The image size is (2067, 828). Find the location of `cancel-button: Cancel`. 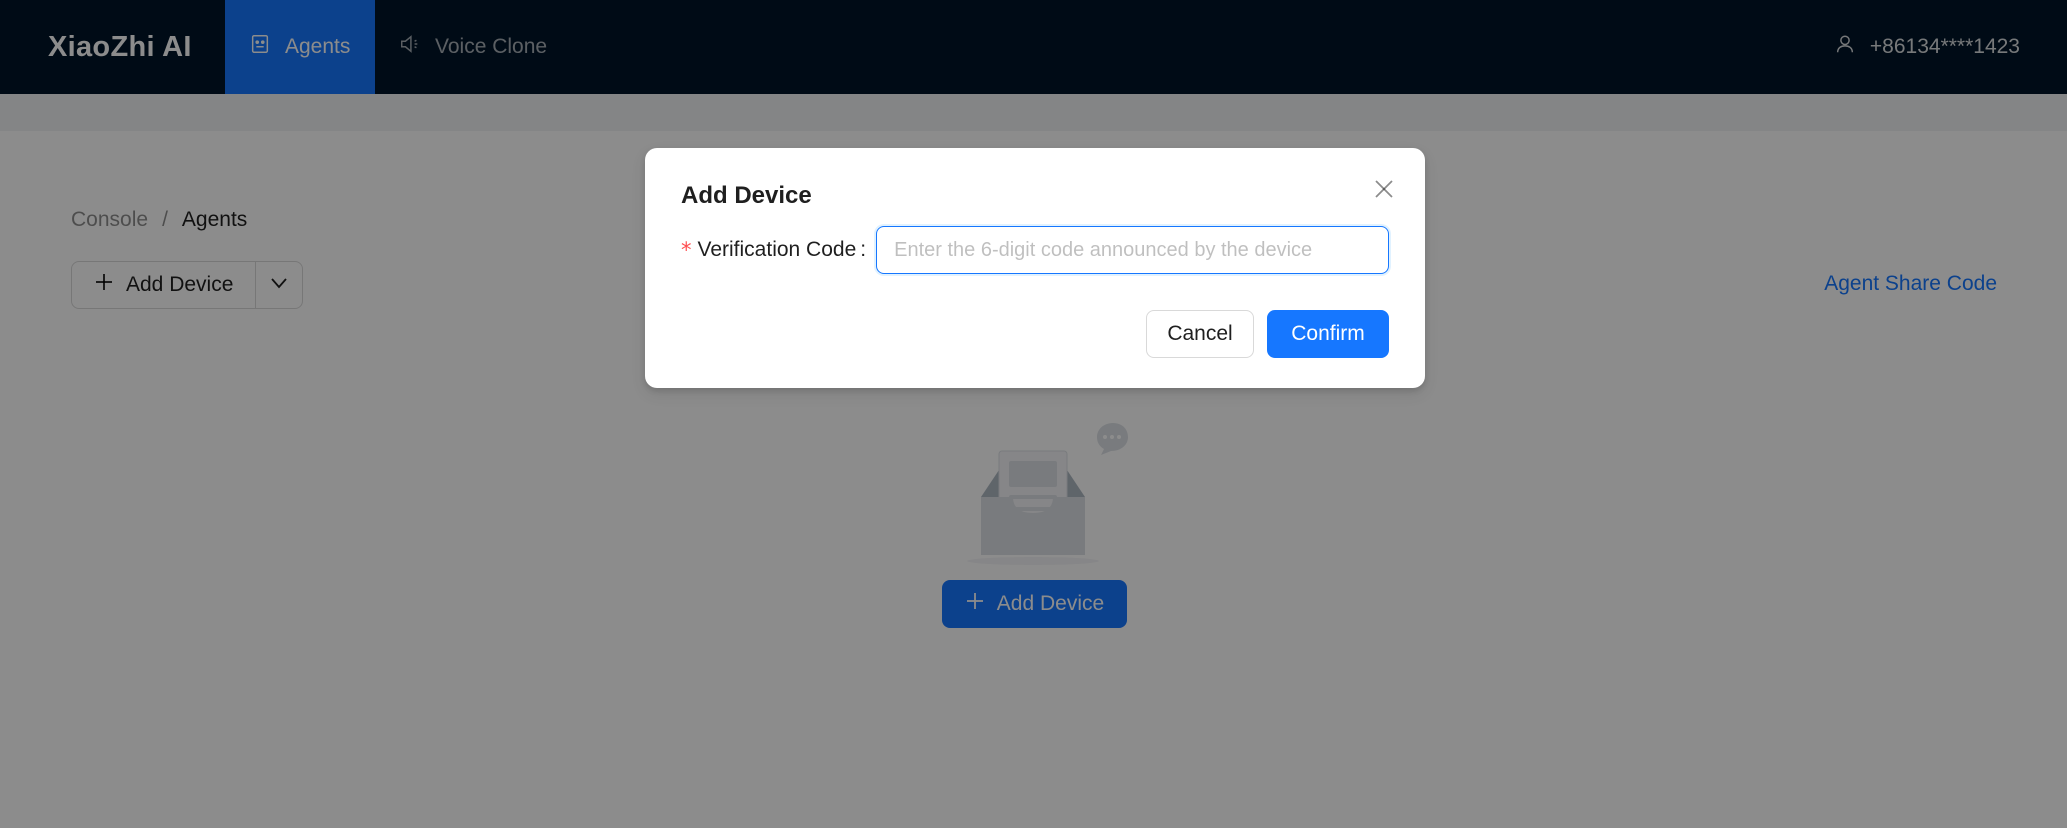

cancel-button: Cancel is located at coordinates (1200, 334).